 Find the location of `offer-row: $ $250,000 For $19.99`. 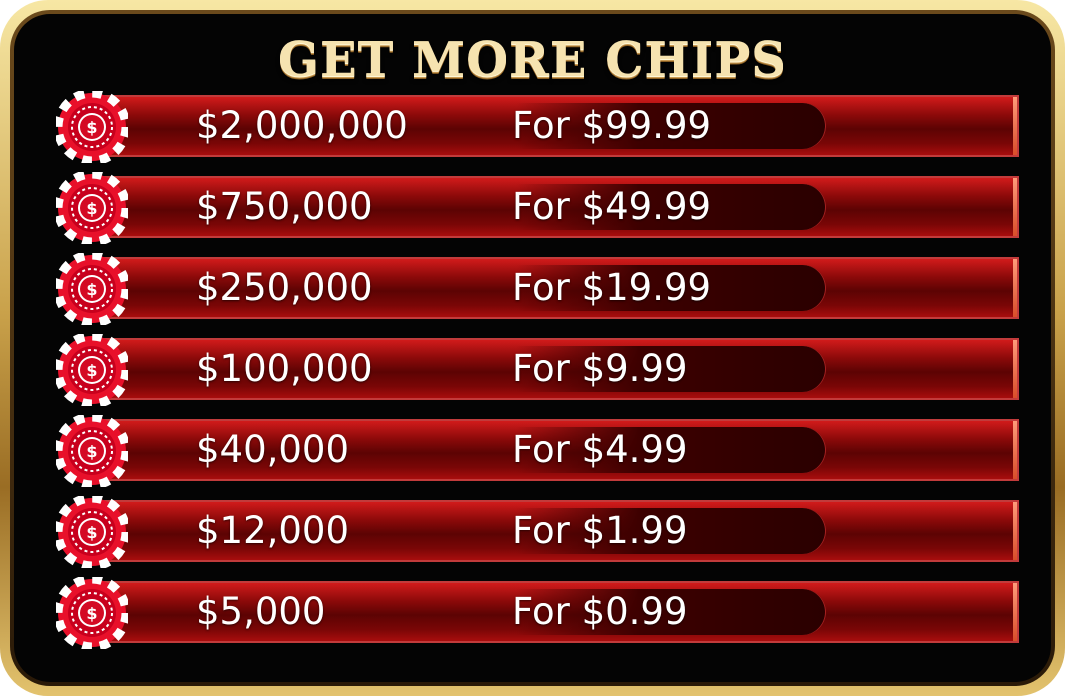

offer-row: $ $250,000 For $19.99 is located at coordinates (531, 289).